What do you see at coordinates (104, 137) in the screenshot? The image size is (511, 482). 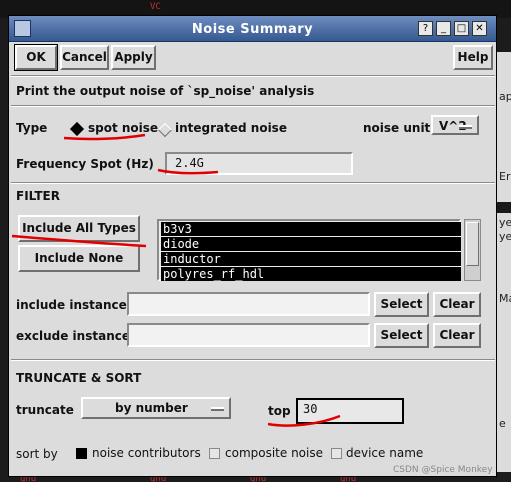 I see `annotation-underline-spot-noise` at bounding box center [104, 137].